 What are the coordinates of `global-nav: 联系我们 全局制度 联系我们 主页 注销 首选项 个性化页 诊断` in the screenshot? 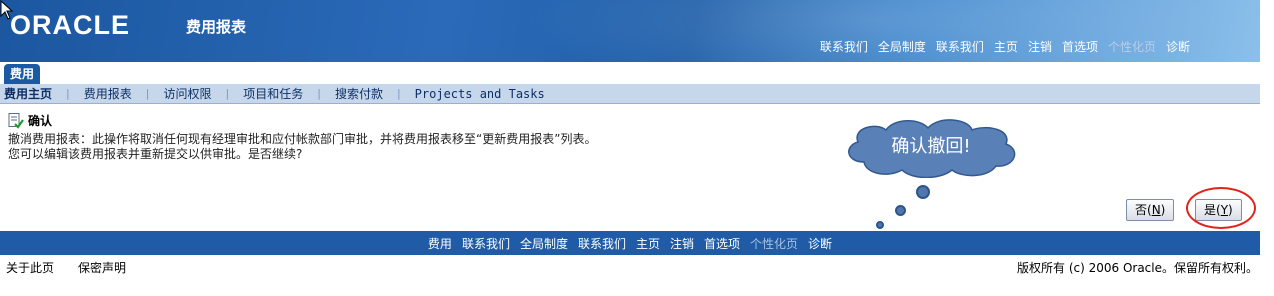 It's located at (1005, 46).